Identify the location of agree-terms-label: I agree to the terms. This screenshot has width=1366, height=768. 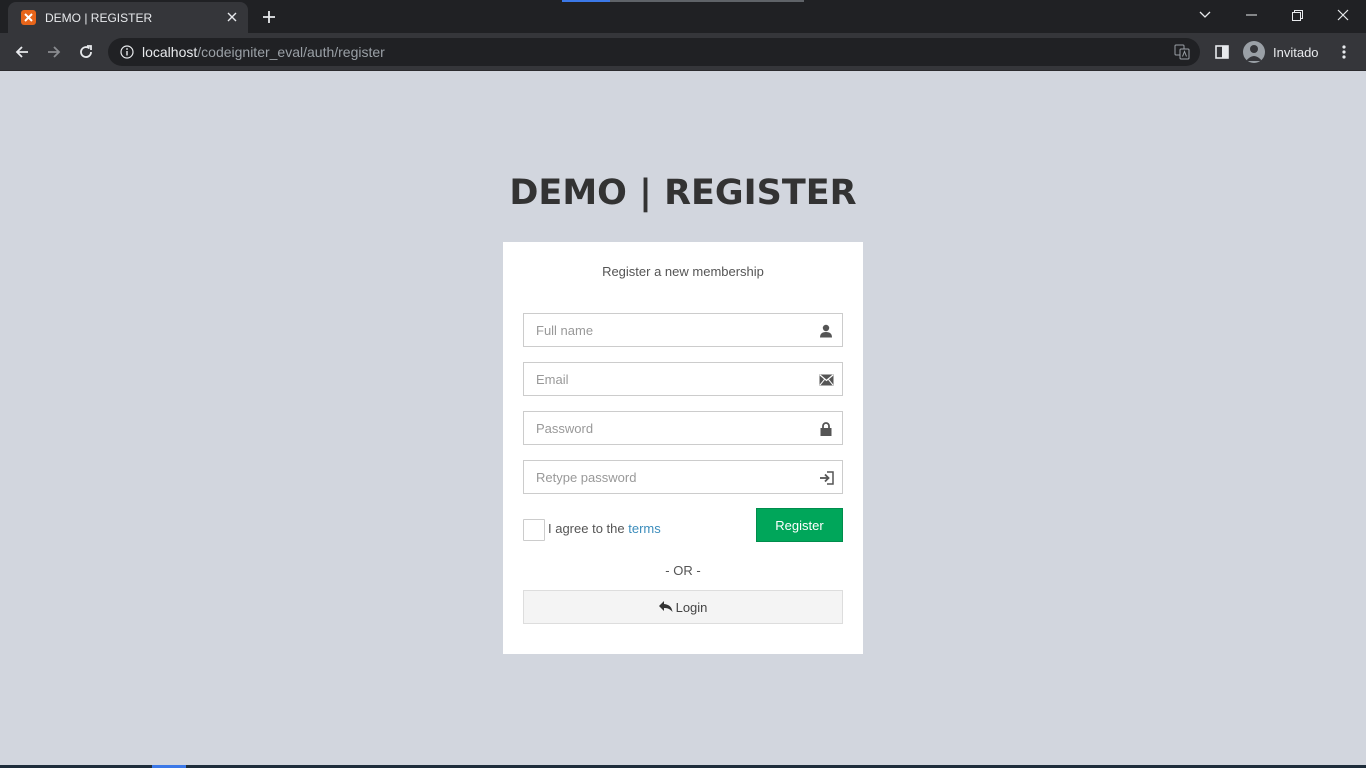
(604, 528).